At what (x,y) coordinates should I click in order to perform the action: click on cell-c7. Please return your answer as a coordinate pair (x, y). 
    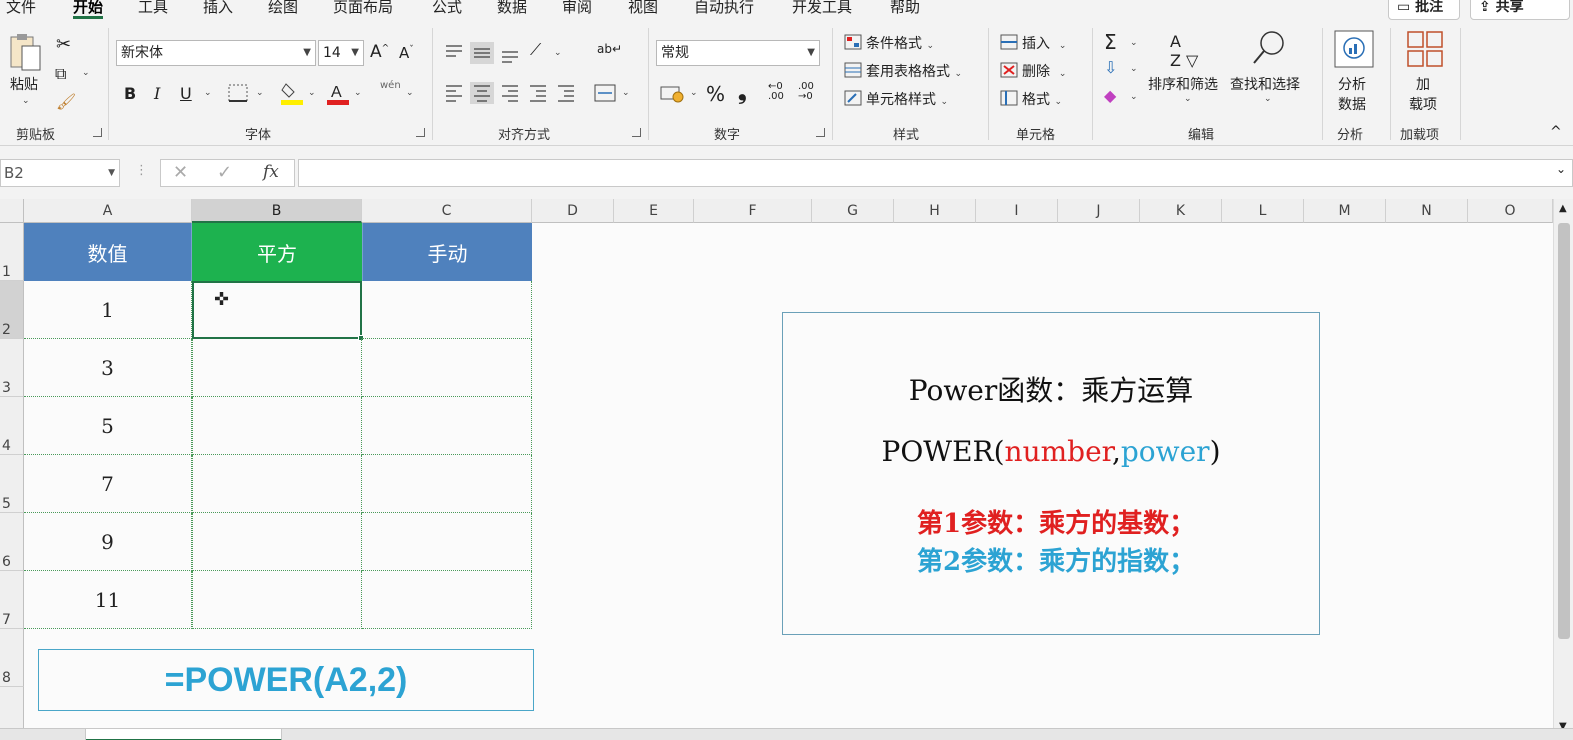
    Looking at the image, I should click on (447, 600).